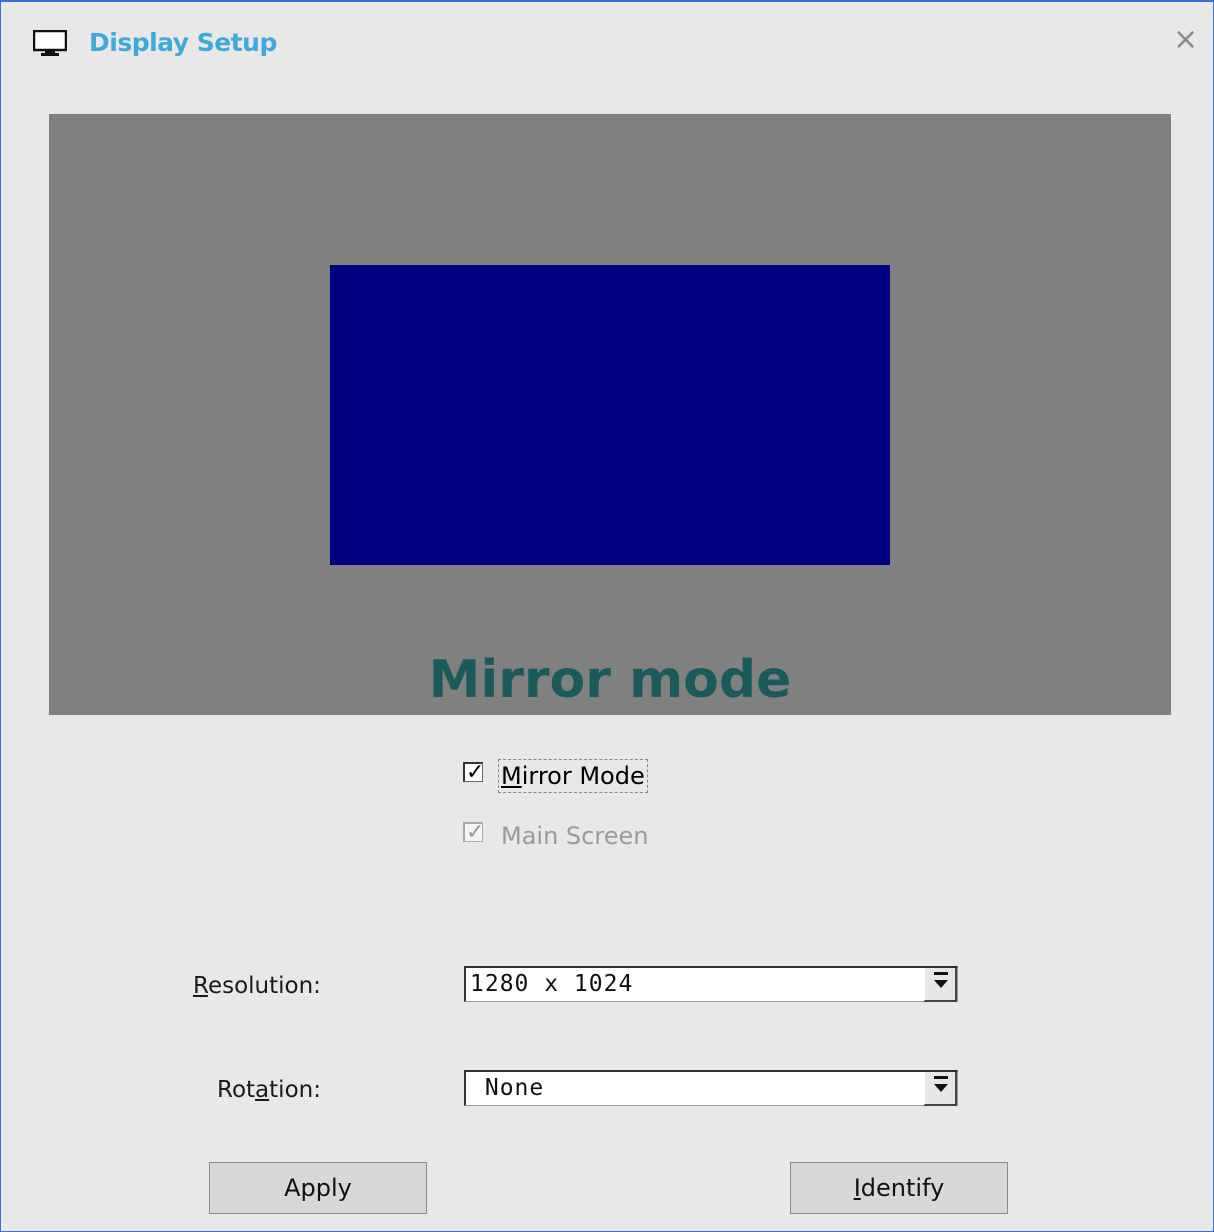 The height and width of the screenshot is (1232, 1214). What do you see at coordinates (573, 776) in the screenshot?
I see `mirror-mode-label: Mirror Mode` at bounding box center [573, 776].